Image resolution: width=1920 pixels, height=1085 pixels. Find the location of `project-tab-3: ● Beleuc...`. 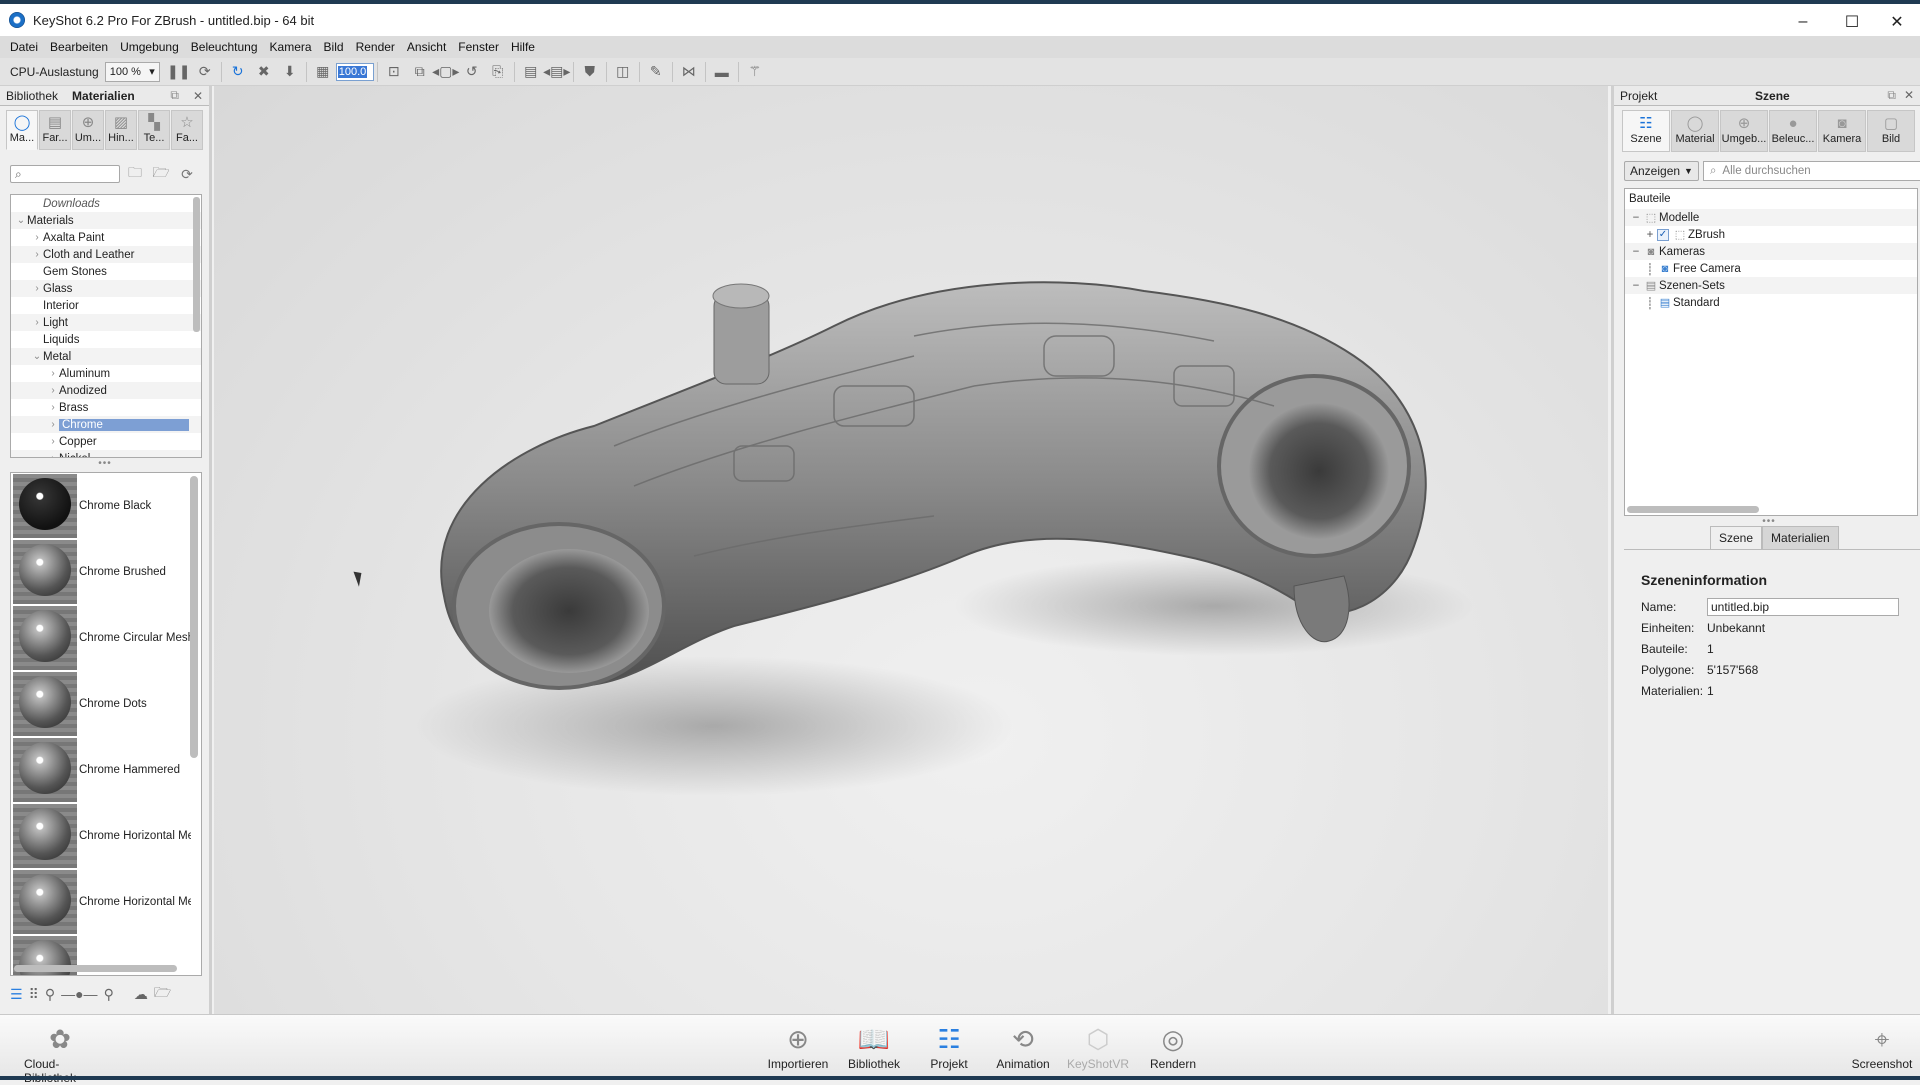

project-tab-3: ● Beleuc... is located at coordinates (1793, 131).